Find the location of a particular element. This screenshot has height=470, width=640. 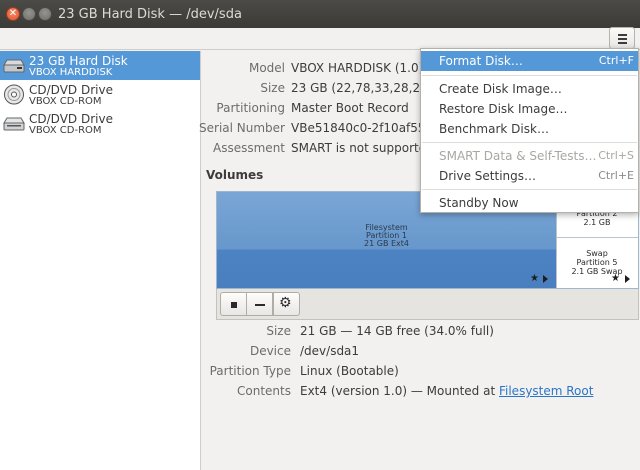

menu-item-format-disk: Format Disk… Ctrl+F is located at coordinates (529, 61).